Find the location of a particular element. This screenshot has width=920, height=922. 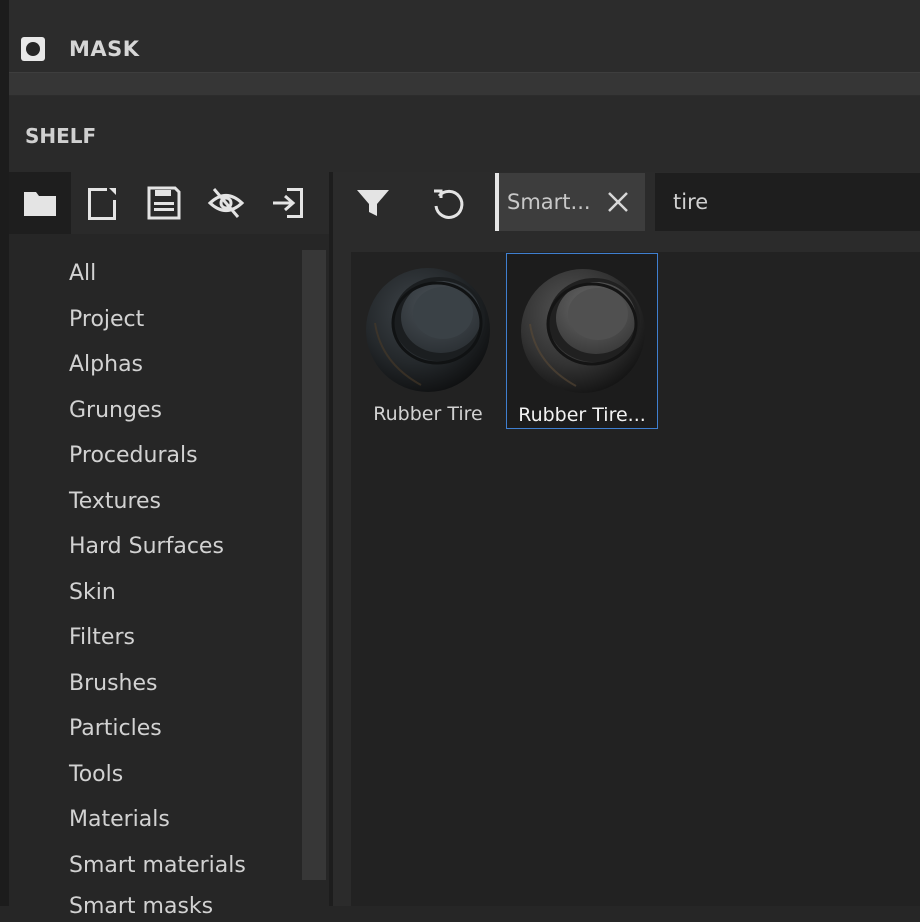

asset-thumbnail: Rubber Tire is located at coordinates (428, 341).